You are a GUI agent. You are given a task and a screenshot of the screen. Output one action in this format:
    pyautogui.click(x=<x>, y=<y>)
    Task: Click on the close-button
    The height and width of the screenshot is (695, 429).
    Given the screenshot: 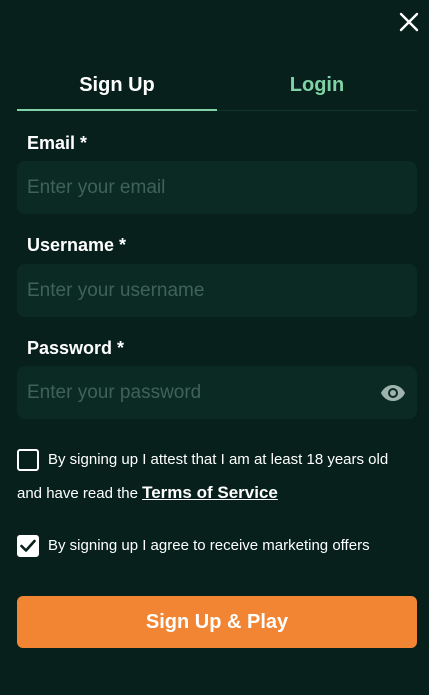 What is the action you would take?
    pyautogui.click(x=409, y=22)
    